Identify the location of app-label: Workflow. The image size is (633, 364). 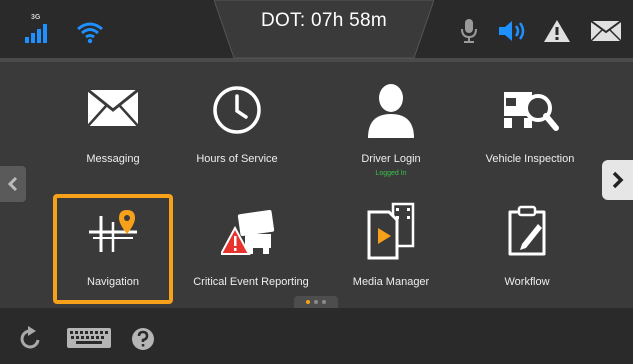
(527, 282).